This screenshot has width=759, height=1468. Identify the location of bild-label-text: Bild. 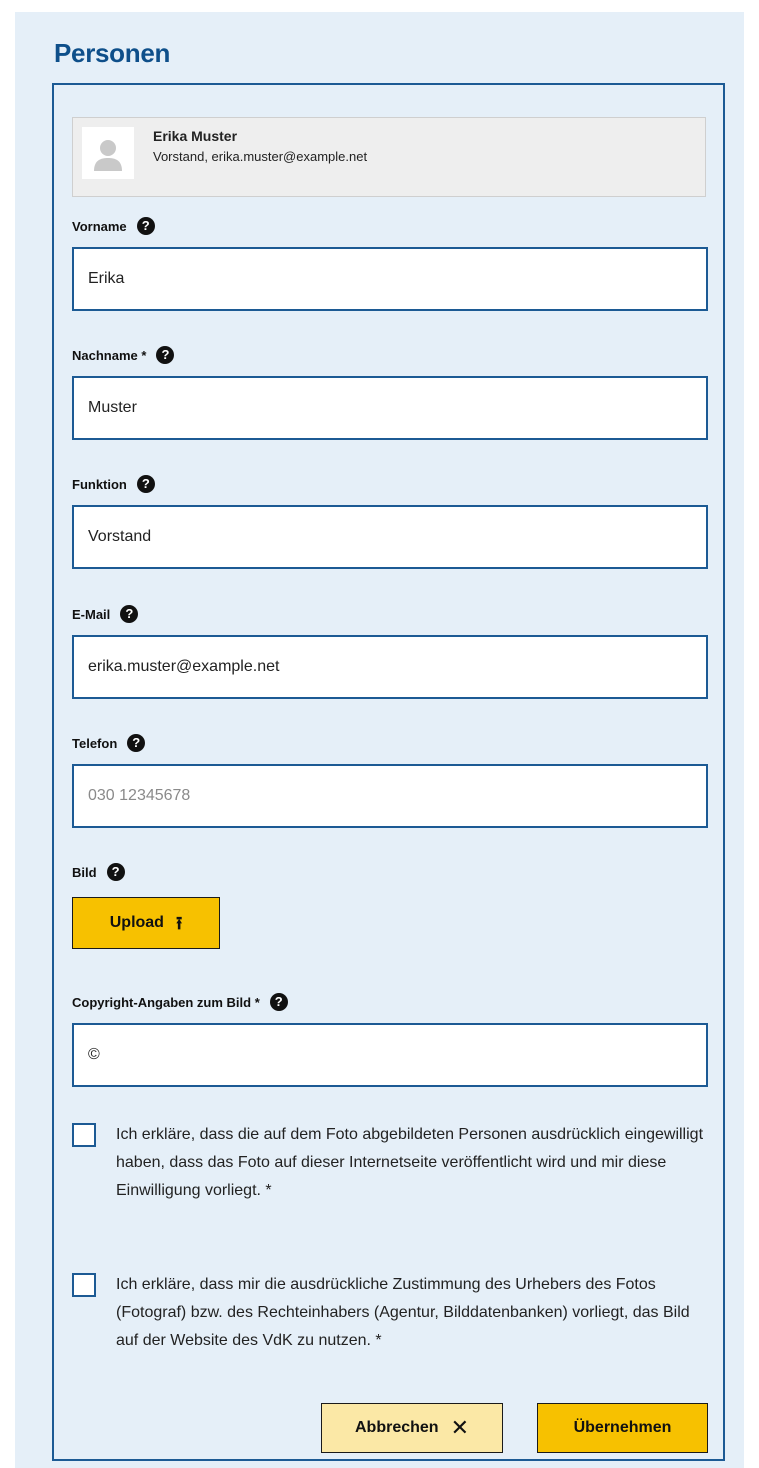
(84, 872).